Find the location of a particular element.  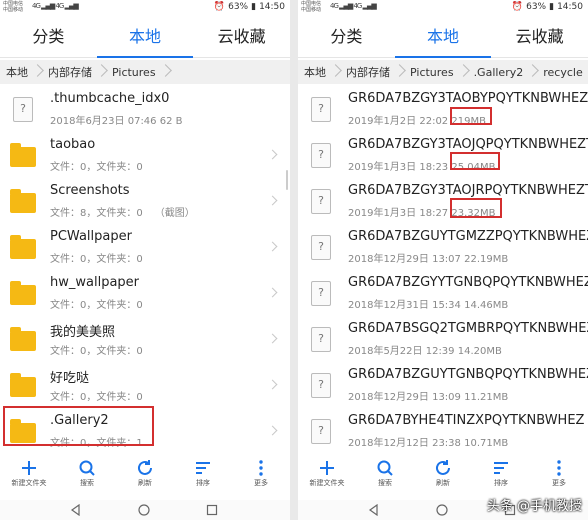

breadcrumb-gallery2: .Gallery2 is located at coordinates (509, 72).